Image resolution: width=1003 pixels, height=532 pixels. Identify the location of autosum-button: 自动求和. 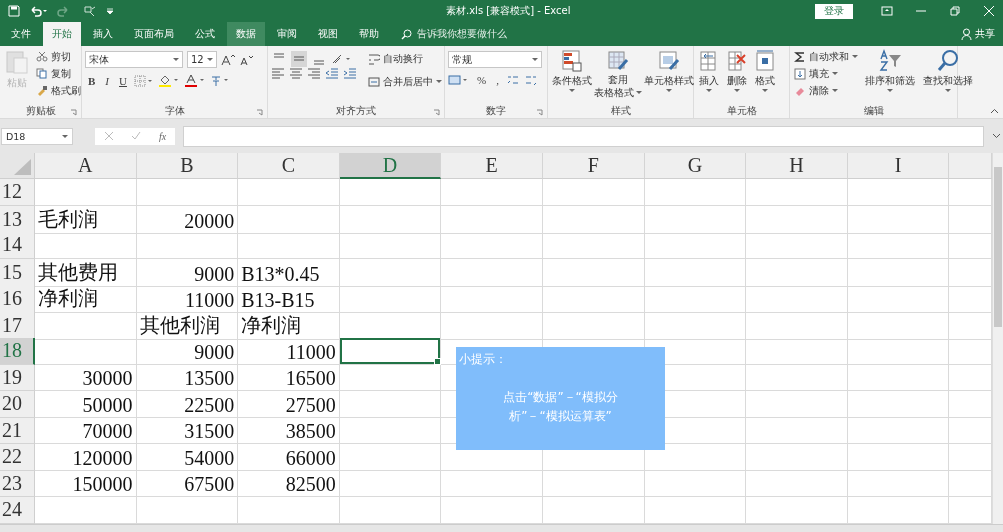
(826, 56).